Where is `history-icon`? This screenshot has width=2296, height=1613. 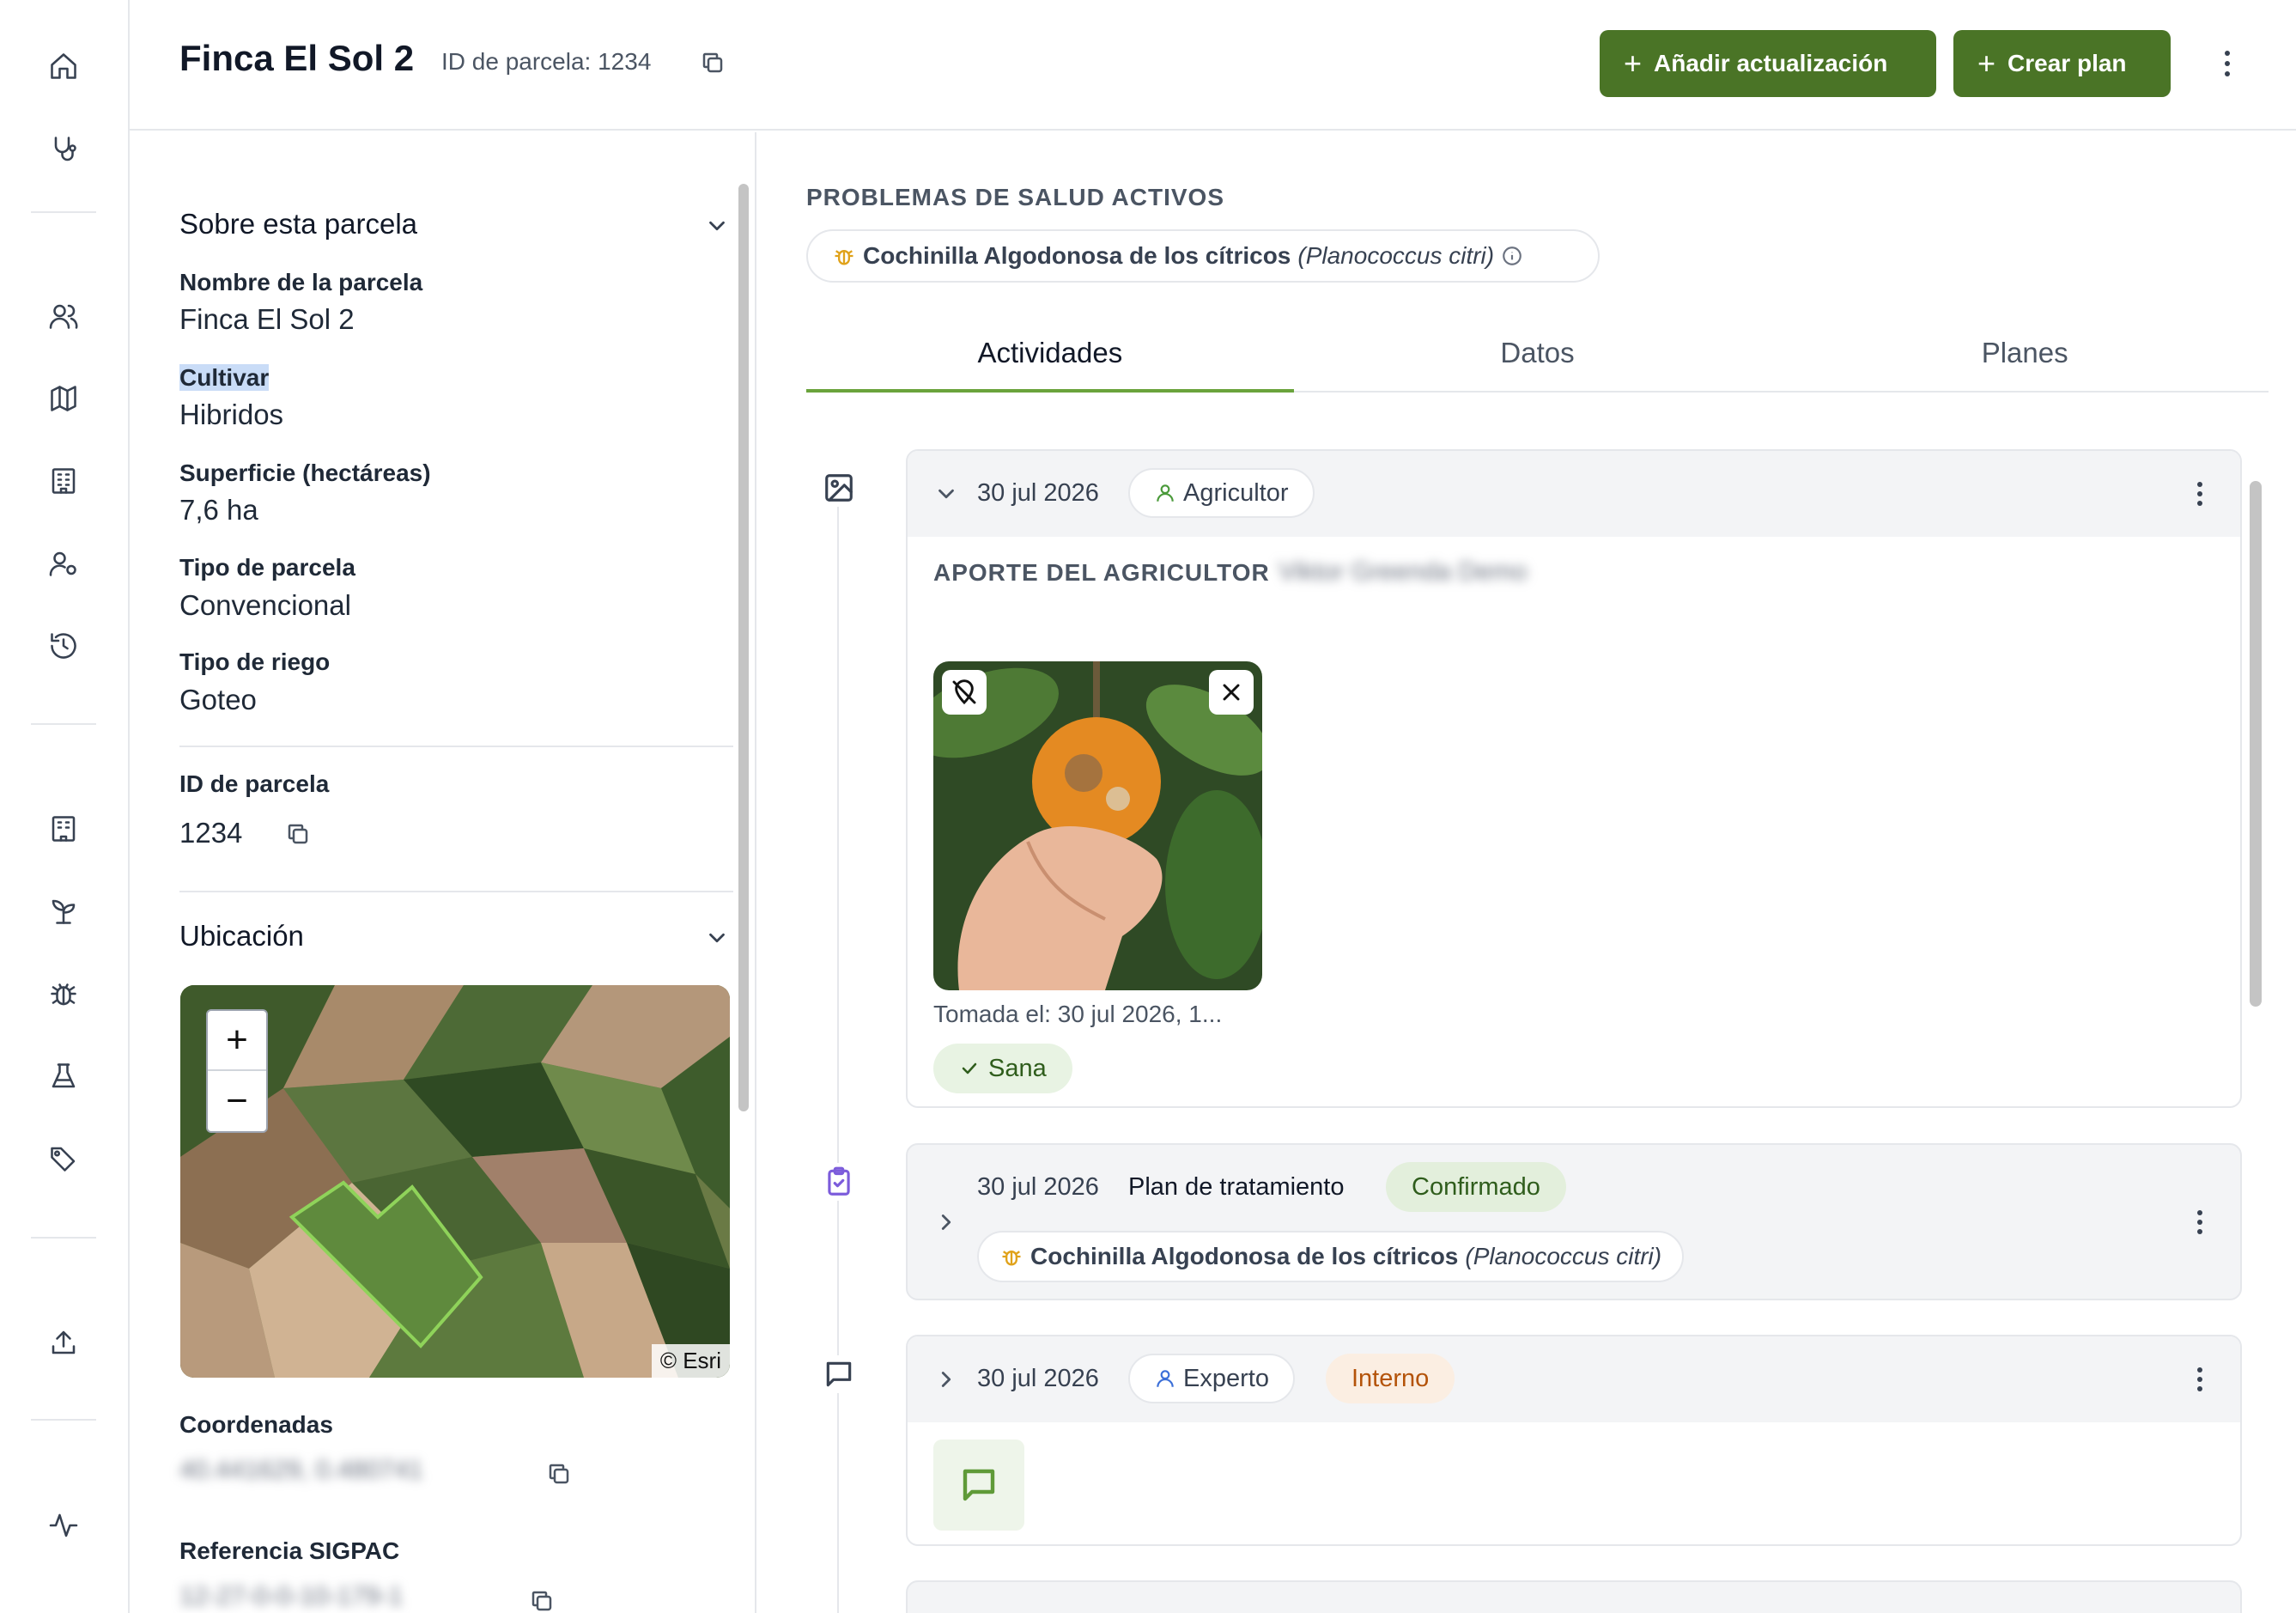 history-icon is located at coordinates (63, 646).